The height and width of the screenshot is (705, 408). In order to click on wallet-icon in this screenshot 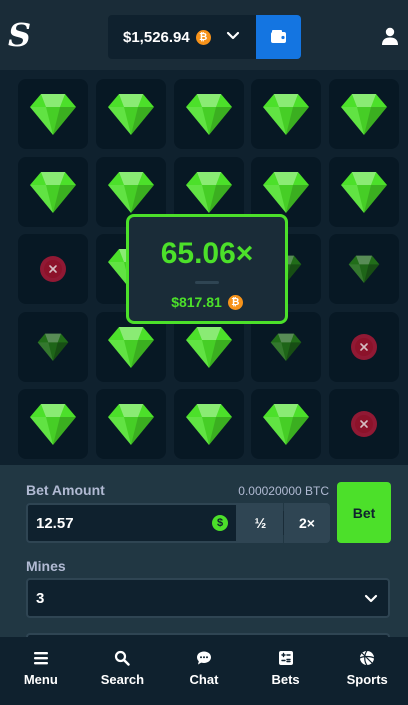, I will do `click(278, 36)`.